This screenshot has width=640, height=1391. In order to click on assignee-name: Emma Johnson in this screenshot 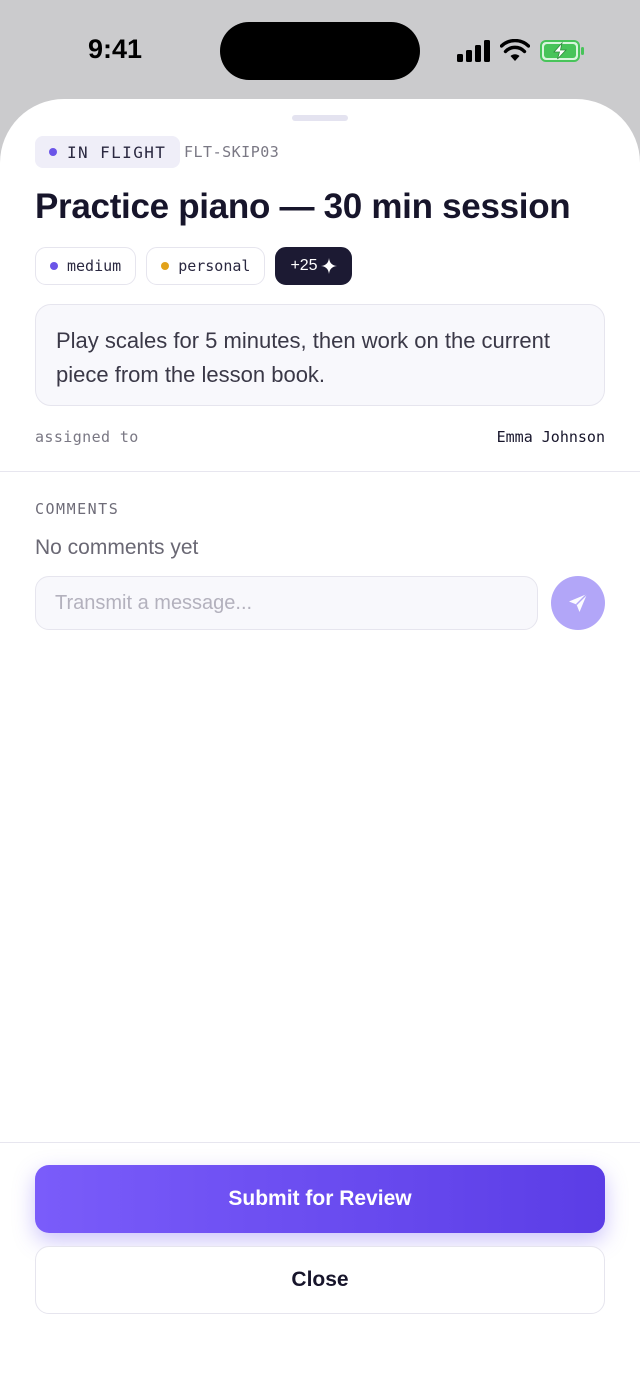, I will do `click(550, 437)`.